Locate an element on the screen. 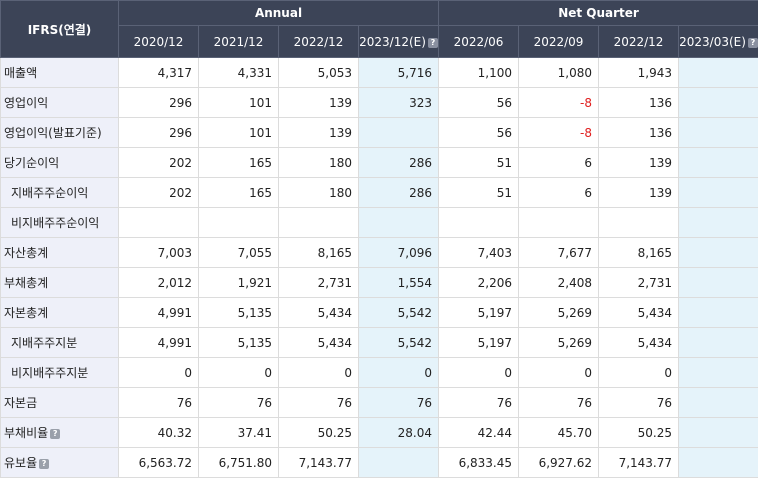 The height and width of the screenshot is (478, 758). table-cell: 6,563.72 is located at coordinates (159, 463).